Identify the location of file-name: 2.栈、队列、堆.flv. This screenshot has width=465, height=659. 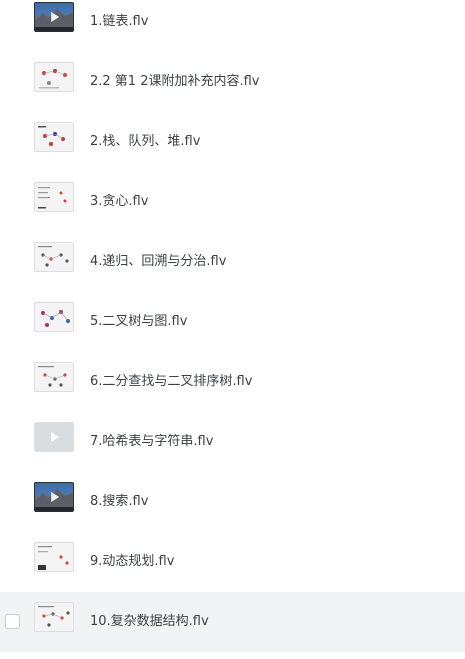
(145, 142).